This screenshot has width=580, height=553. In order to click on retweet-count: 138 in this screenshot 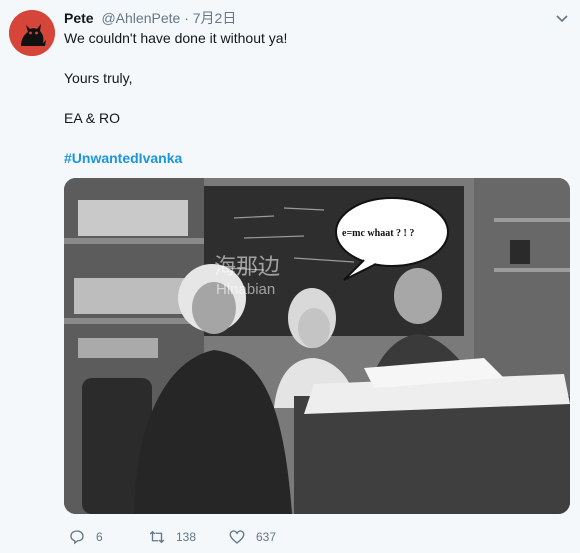, I will do `click(186, 537)`.